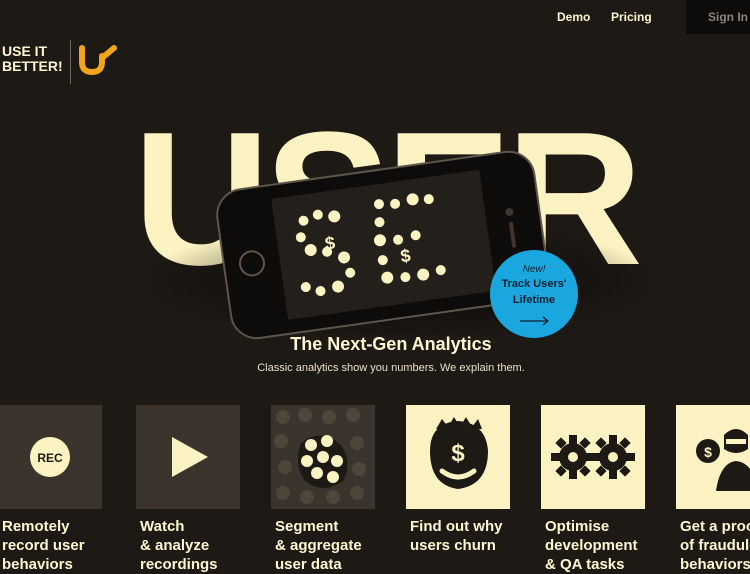 The height and width of the screenshot is (574, 750). Describe the element at coordinates (375, 17) in the screenshot. I see `top-nav: Demo Pricing Sign In` at that location.